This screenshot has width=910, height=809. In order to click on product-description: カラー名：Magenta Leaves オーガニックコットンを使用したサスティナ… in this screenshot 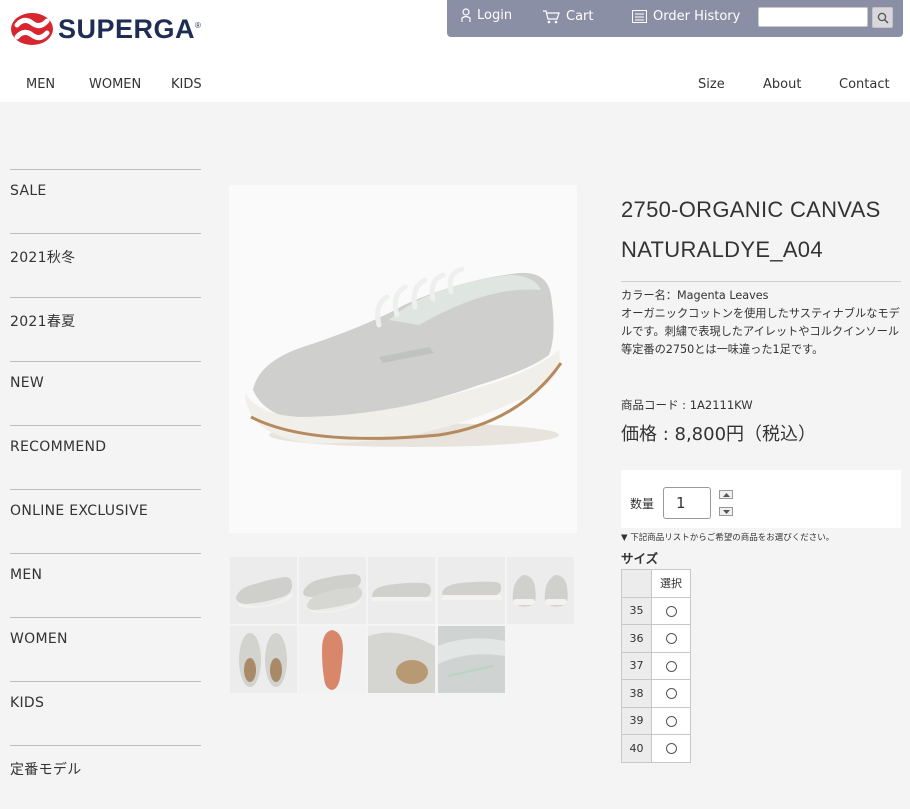, I will do `click(763, 323)`.